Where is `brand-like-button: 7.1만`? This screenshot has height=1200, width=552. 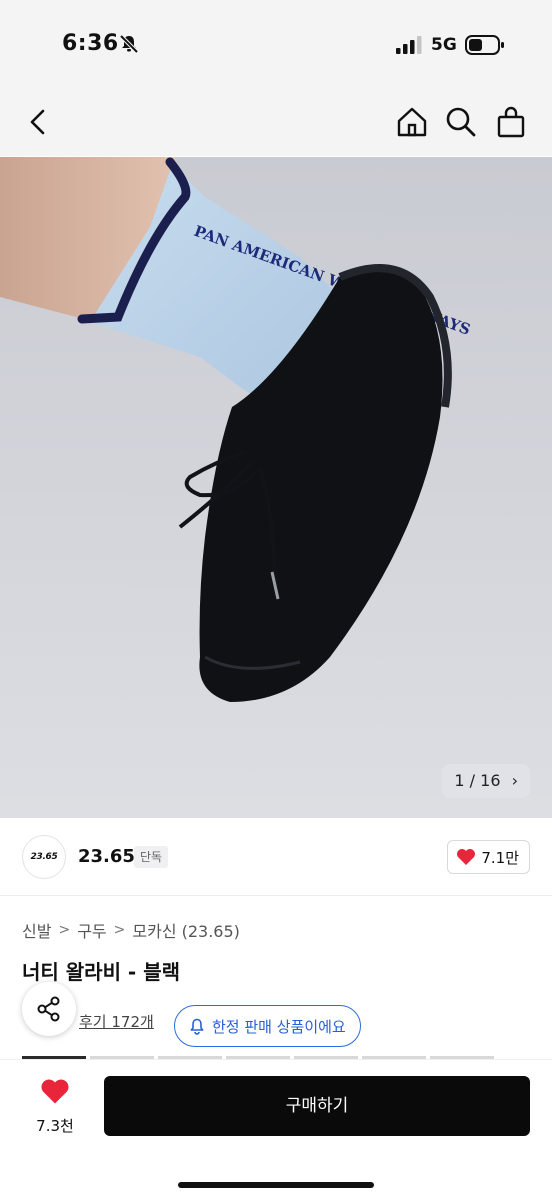
brand-like-button: 7.1만 is located at coordinates (488, 857).